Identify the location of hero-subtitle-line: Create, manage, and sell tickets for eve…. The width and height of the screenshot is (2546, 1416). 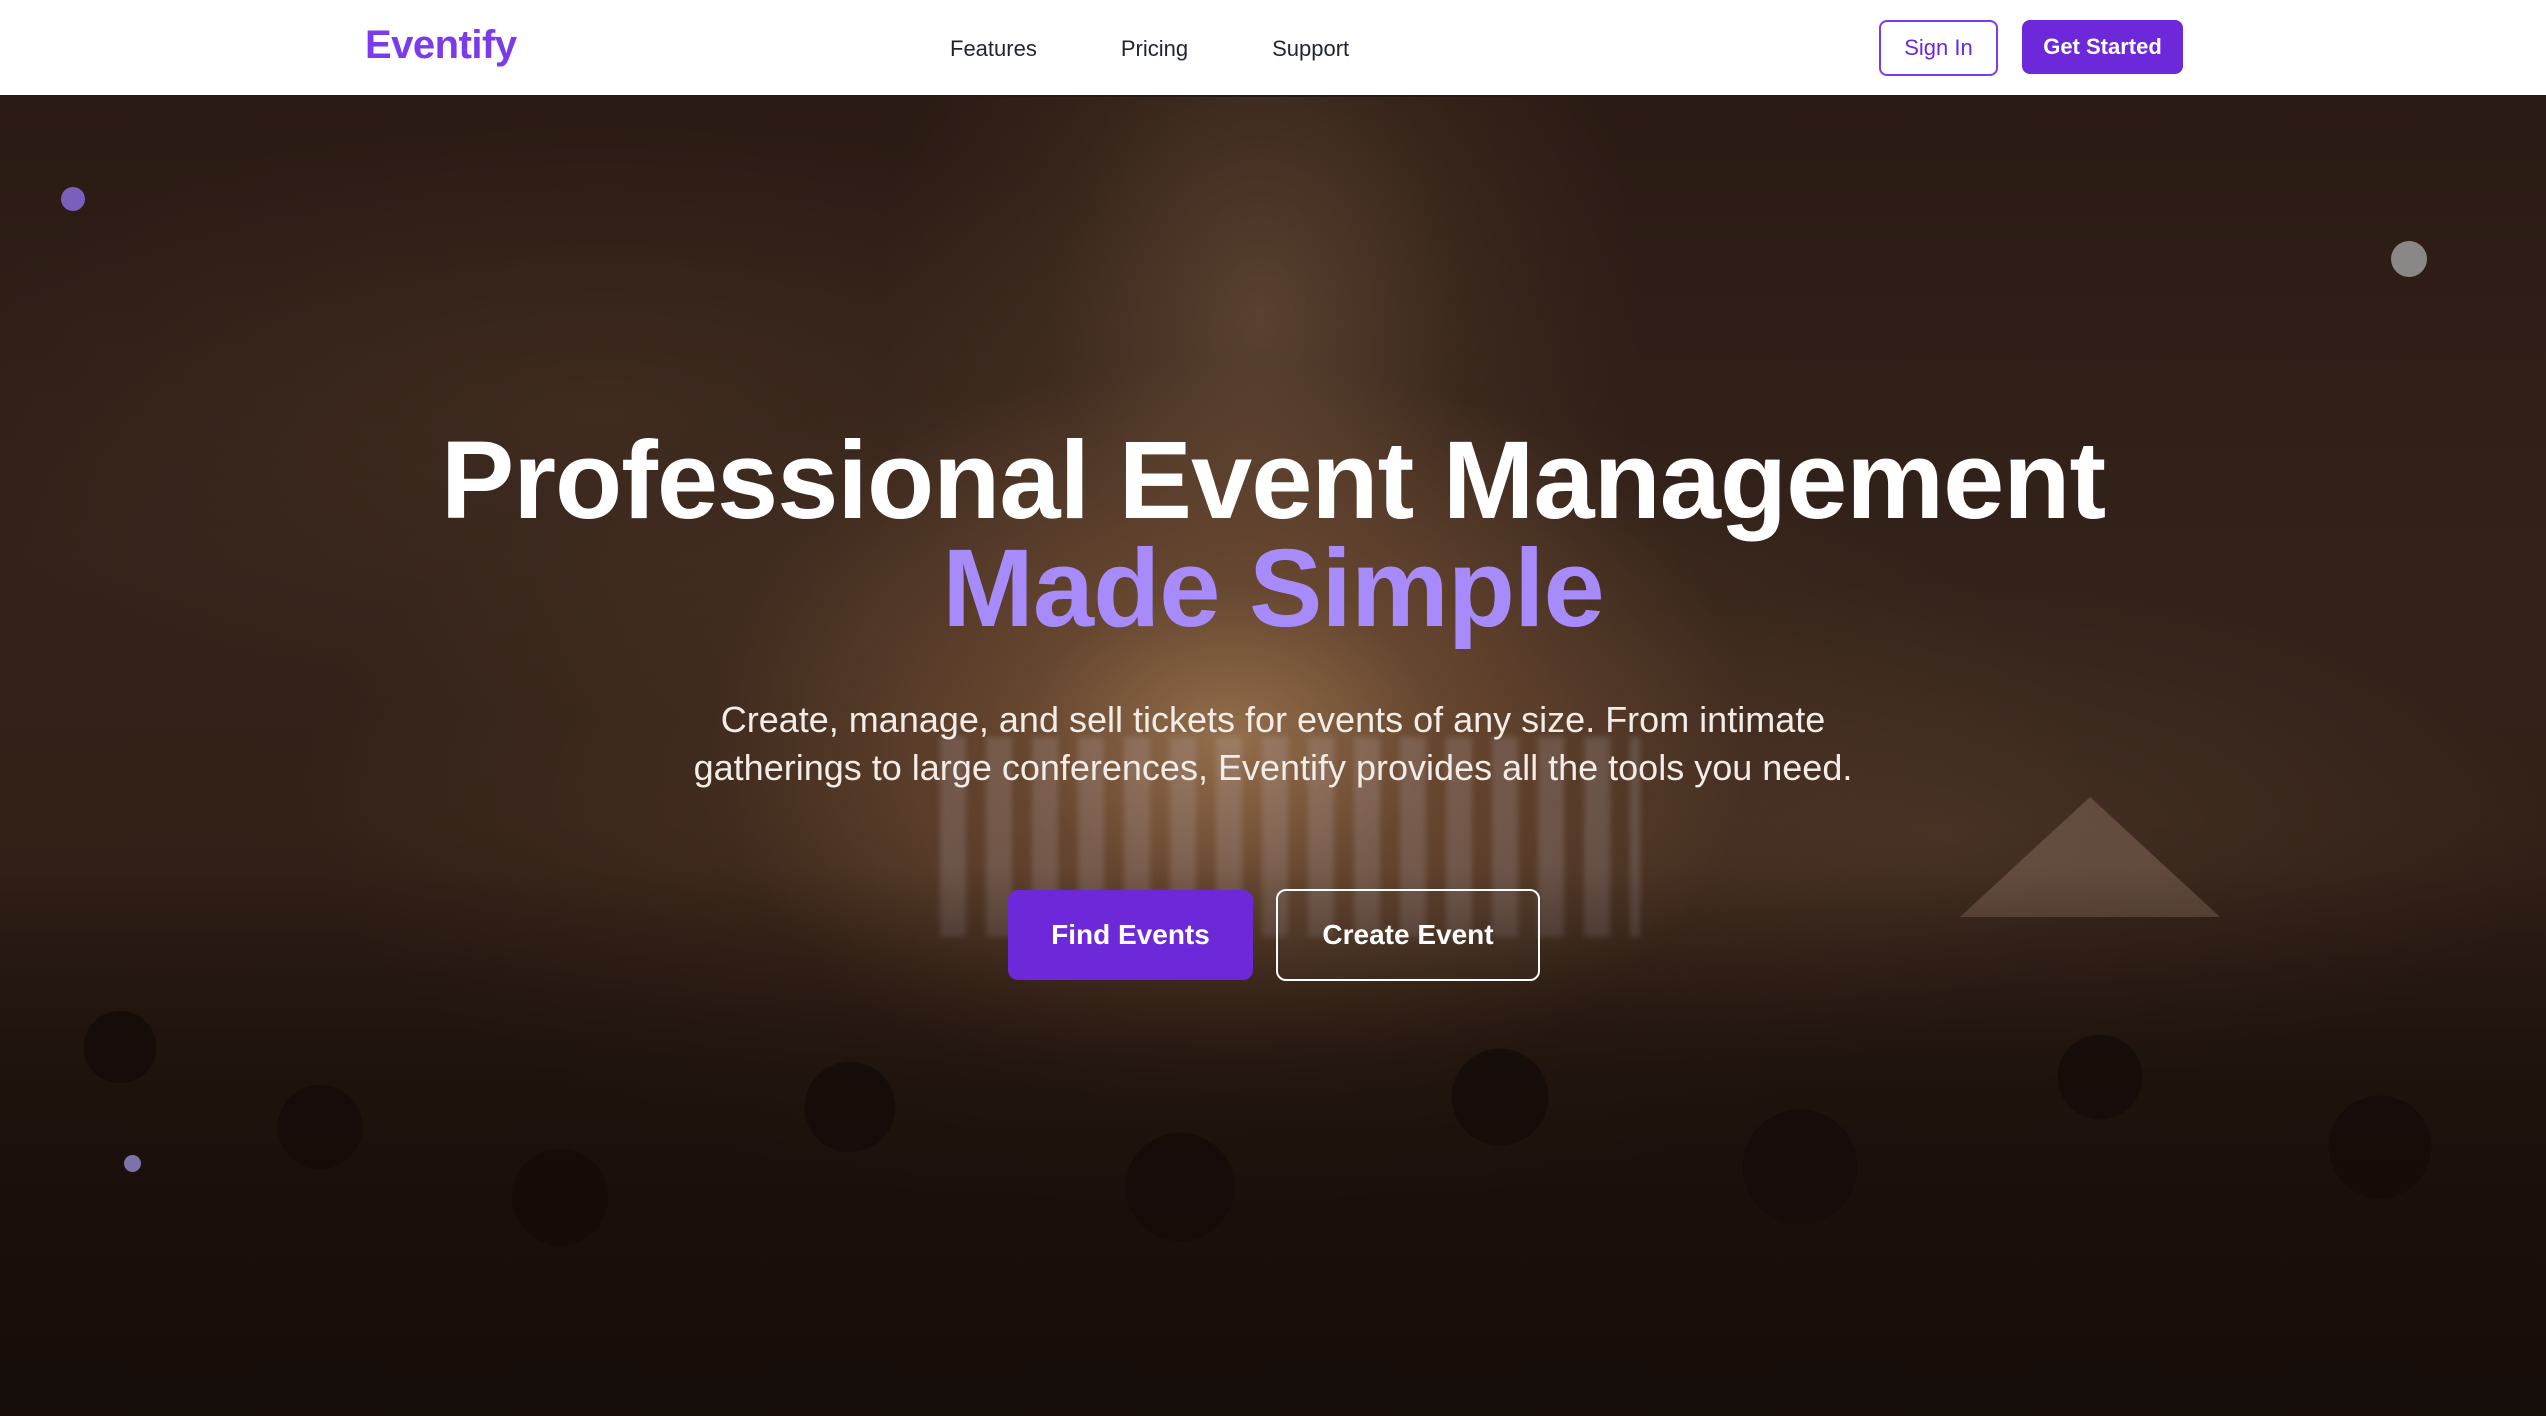
(1273, 719).